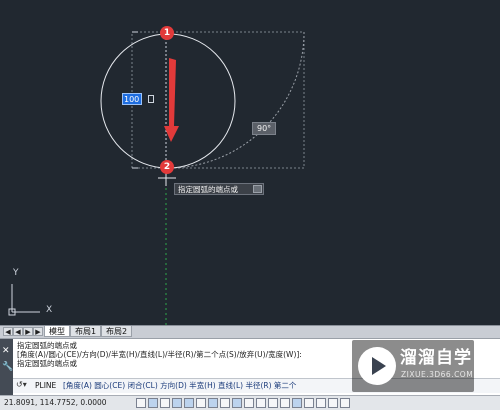  Describe the element at coordinates (333, 403) in the screenshot. I see `quick-view-drawings-icon` at that location.